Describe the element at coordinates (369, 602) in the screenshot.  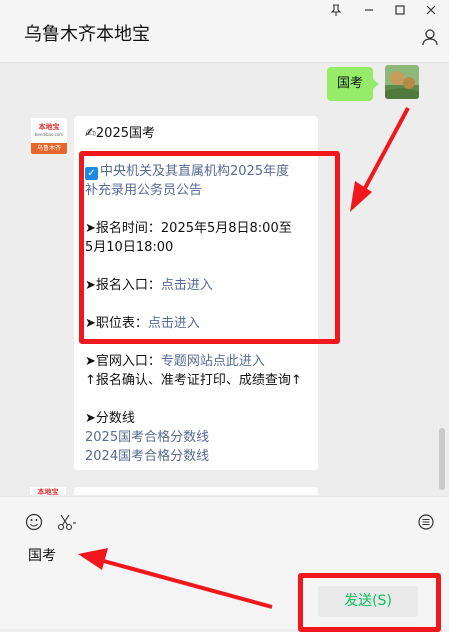
I see `annotation-box-send` at that location.